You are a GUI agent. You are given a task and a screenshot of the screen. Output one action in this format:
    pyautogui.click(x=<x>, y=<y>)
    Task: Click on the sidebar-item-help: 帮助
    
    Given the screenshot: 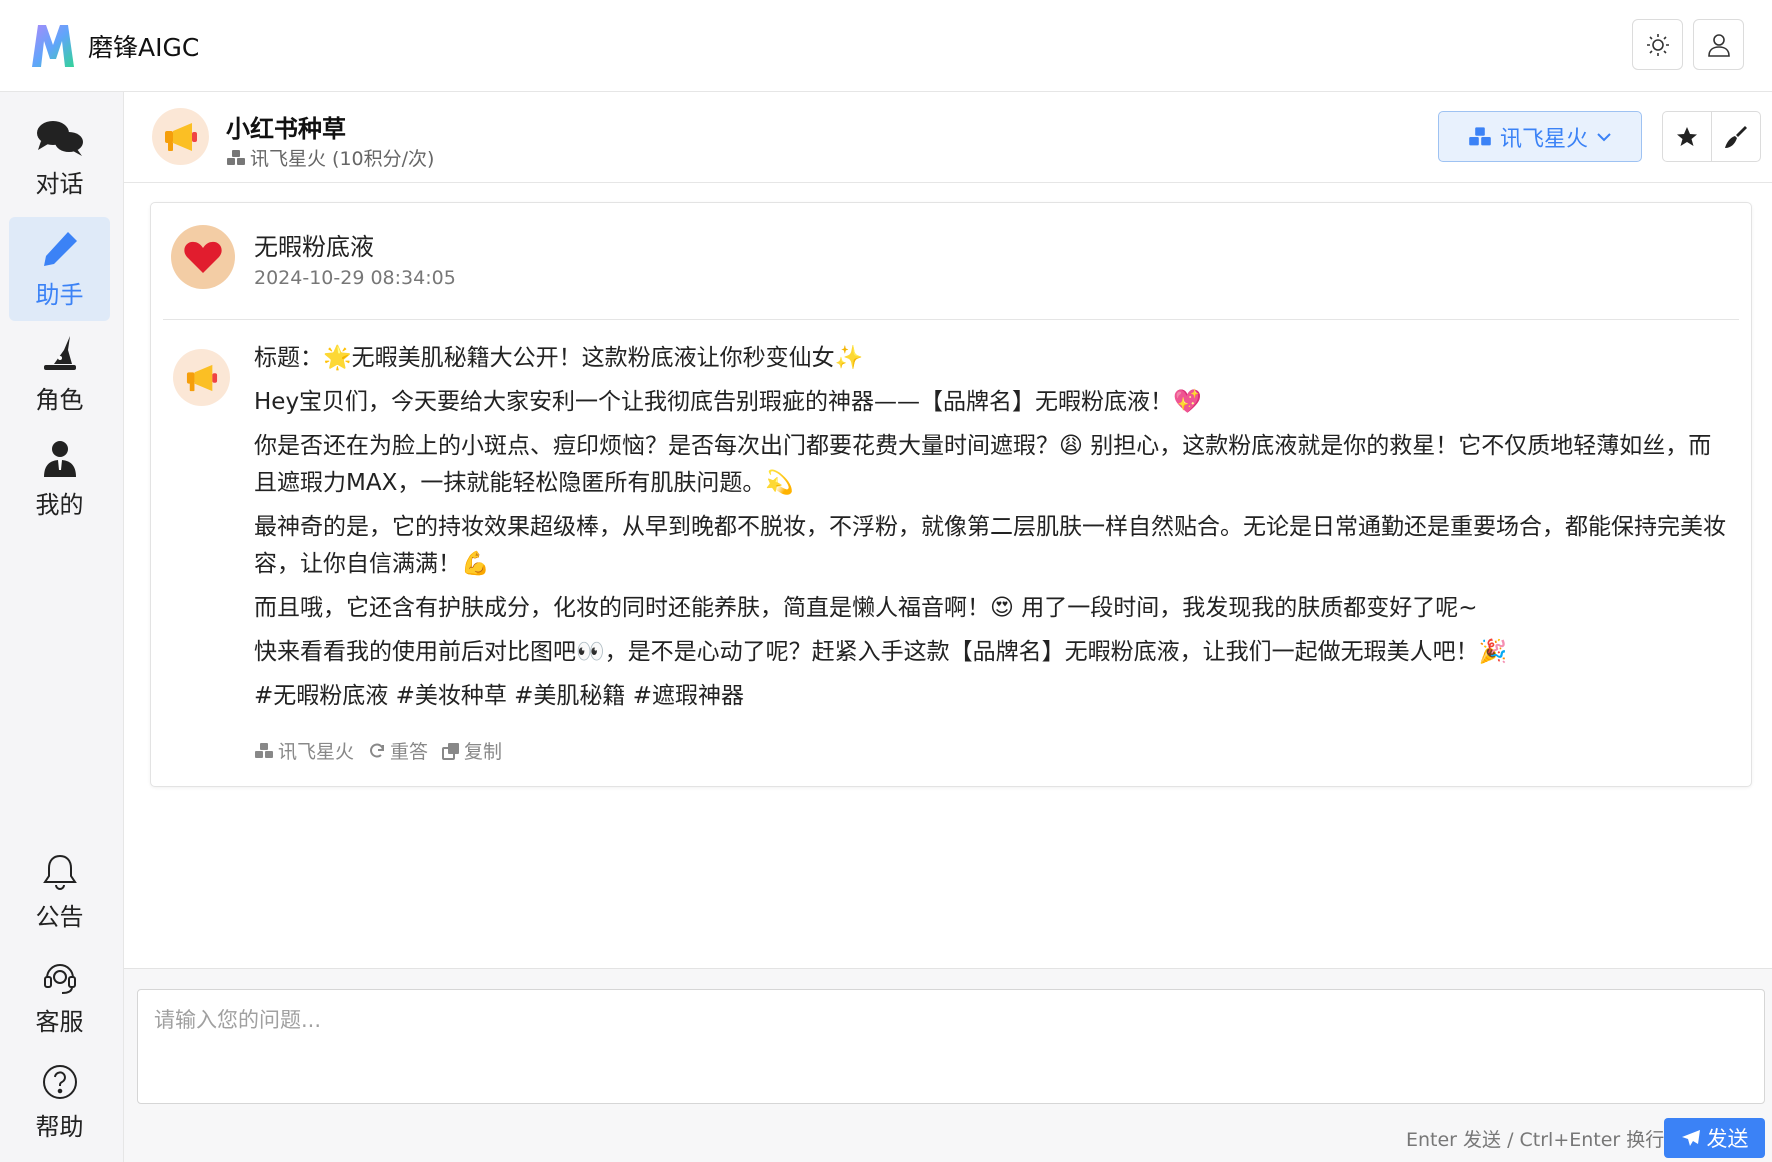 What is the action you would take?
    pyautogui.click(x=59, y=1102)
    